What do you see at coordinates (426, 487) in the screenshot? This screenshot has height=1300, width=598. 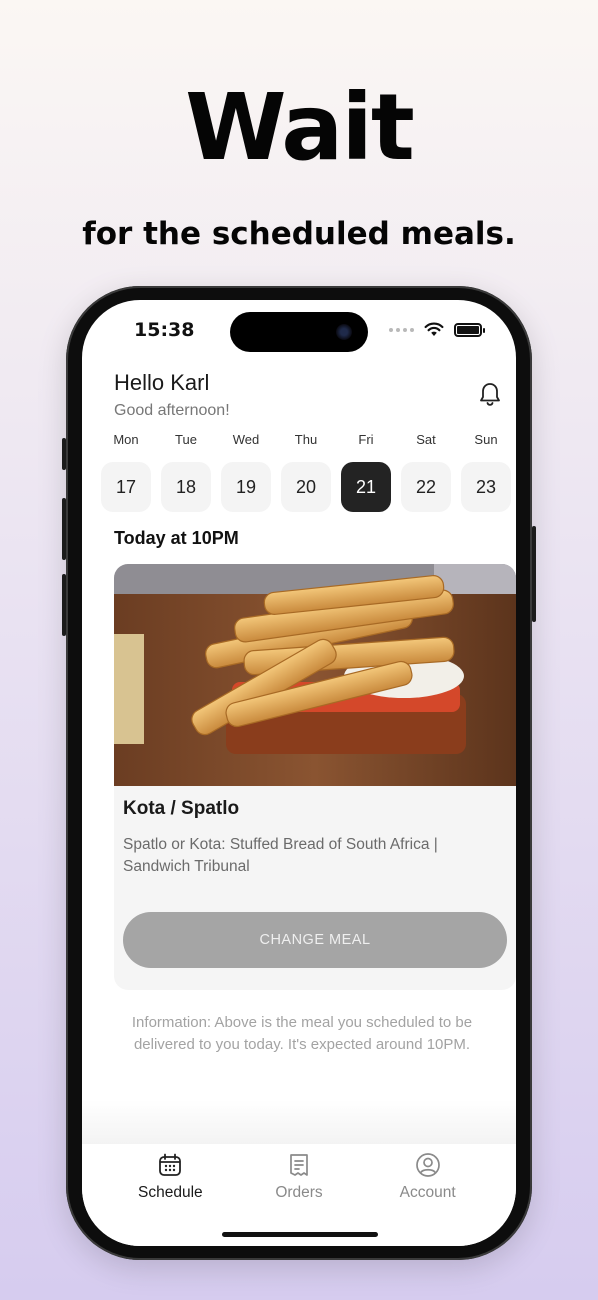 I see `date-chip-22: 22` at bounding box center [426, 487].